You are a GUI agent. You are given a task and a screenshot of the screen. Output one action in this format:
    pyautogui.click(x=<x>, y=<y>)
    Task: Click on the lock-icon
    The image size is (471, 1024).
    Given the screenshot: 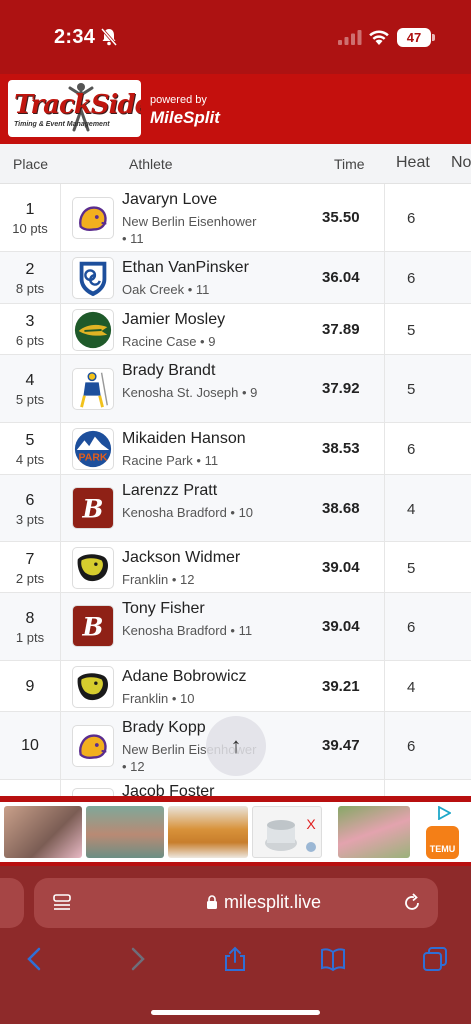 What is the action you would take?
    pyautogui.click(x=212, y=902)
    